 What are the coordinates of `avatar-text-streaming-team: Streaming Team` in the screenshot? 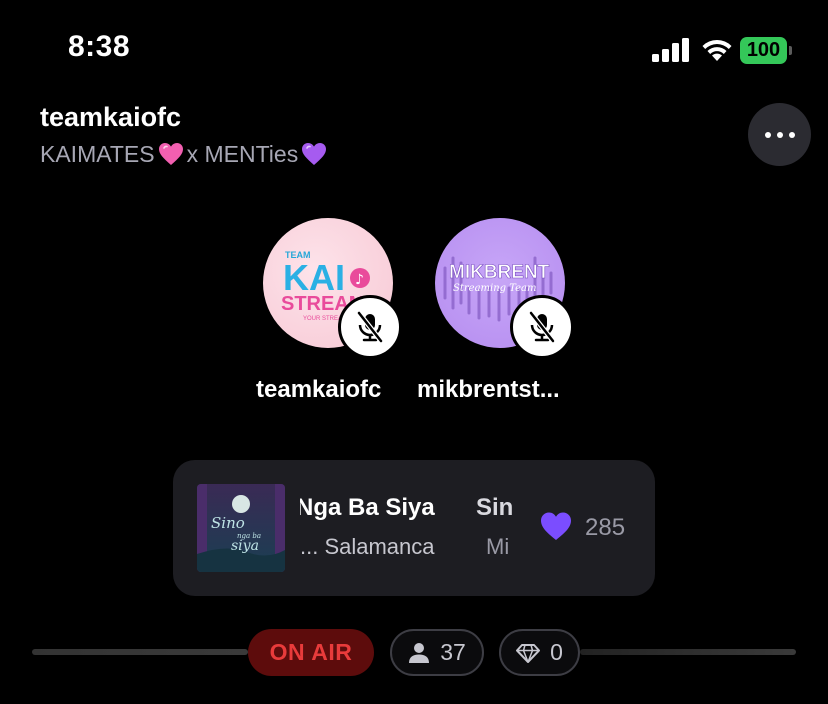 It's located at (495, 288).